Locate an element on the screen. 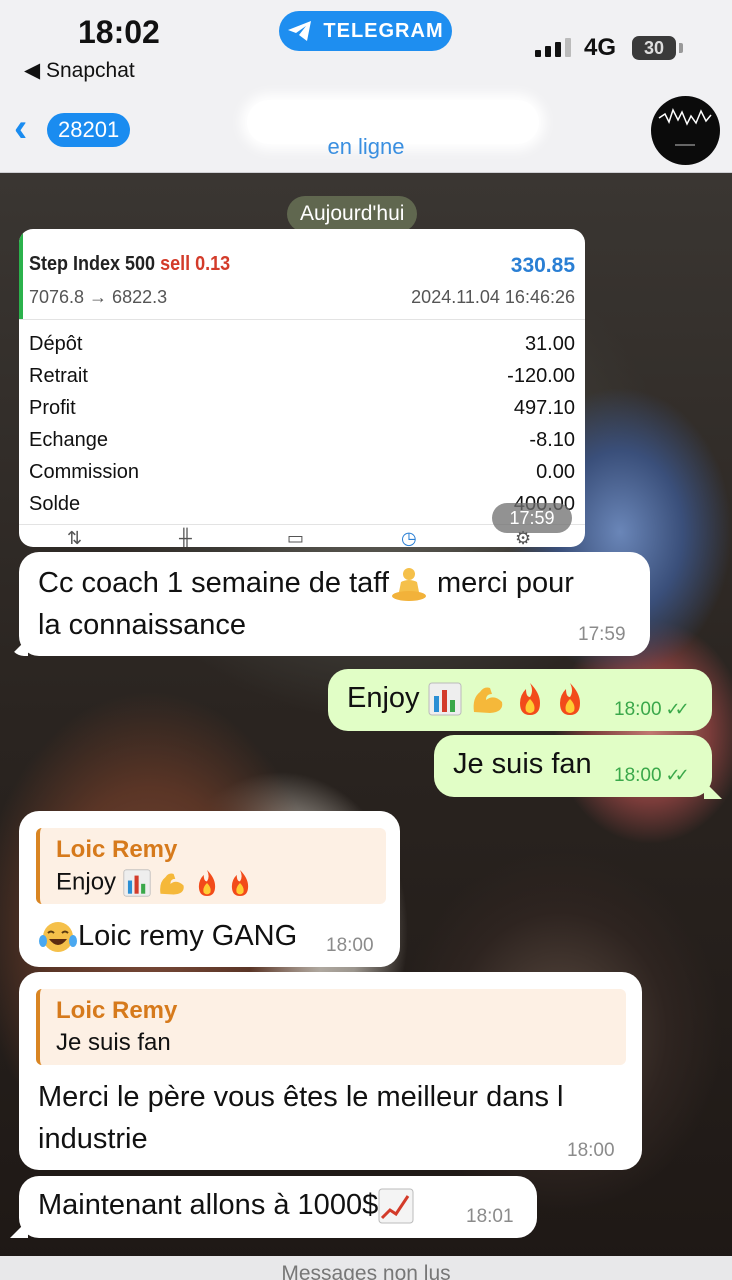 This screenshot has height=1280, width=732. battery-tip is located at coordinates (681, 48).